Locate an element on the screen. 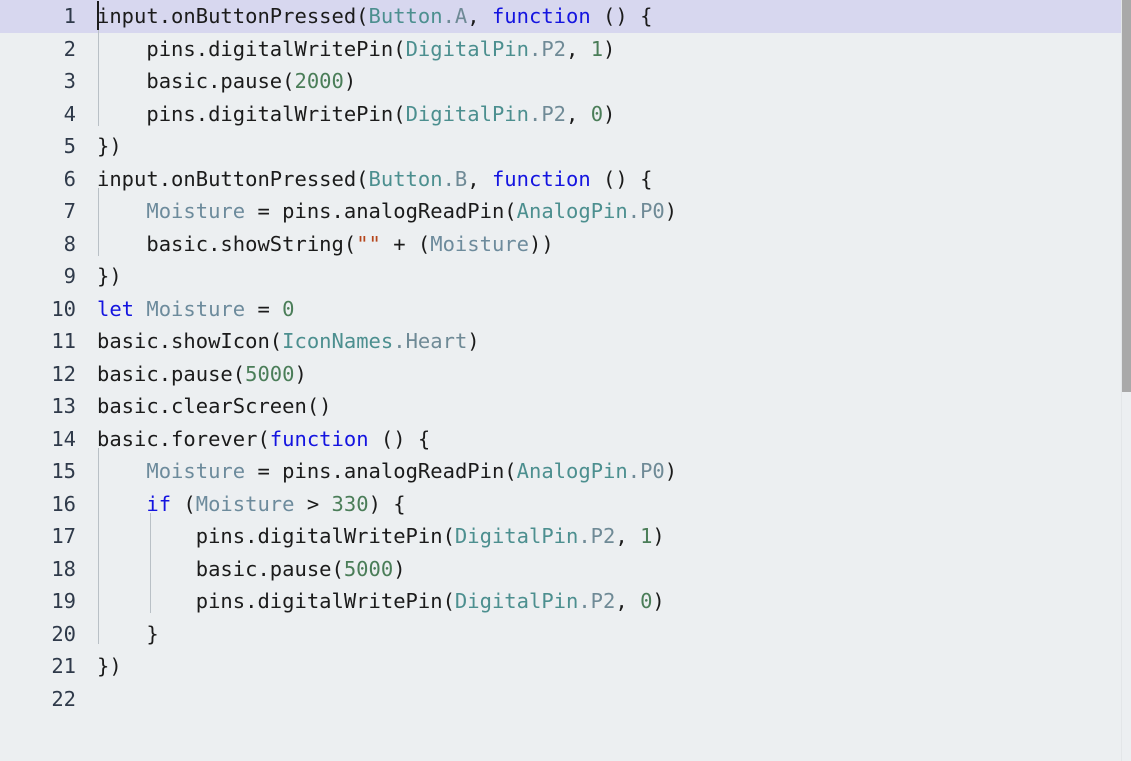 The height and width of the screenshot is (761, 1131). code-line: 2 pins.digitalWritePin(DigitalPin.P2, 1) is located at coordinates (565, 49).